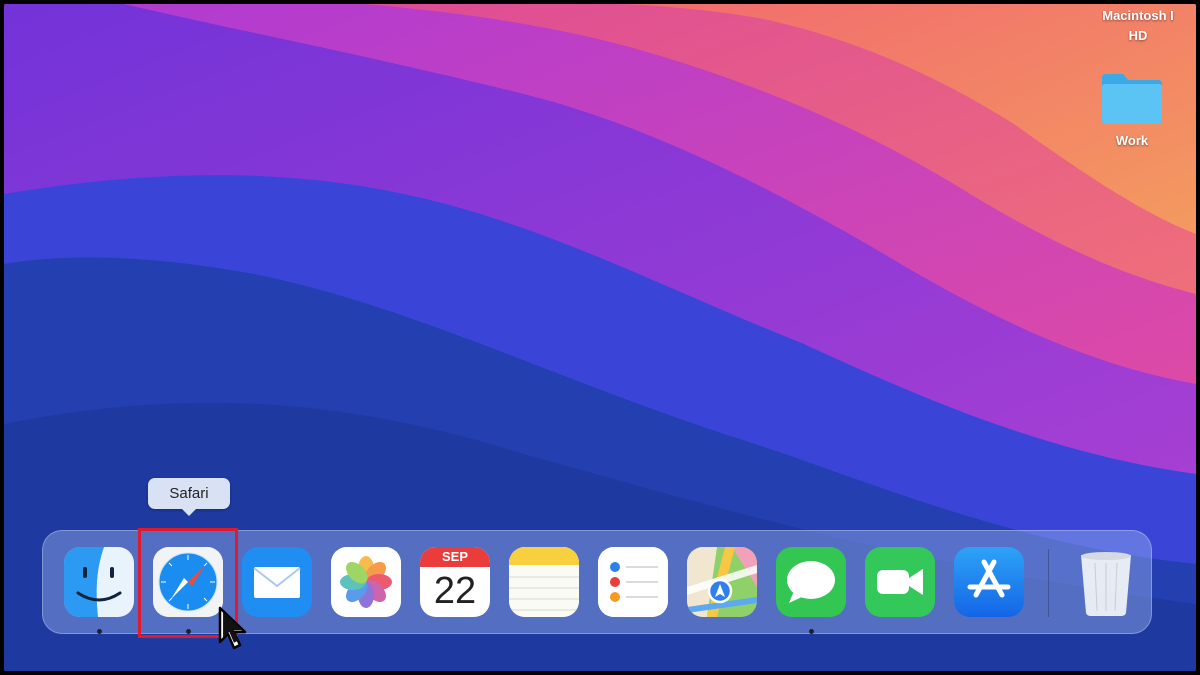 This screenshot has height=675, width=1200. Describe the element at coordinates (1138, 26) in the screenshot. I see `macintosh-hd-disk: Macintosh I HD` at that location.